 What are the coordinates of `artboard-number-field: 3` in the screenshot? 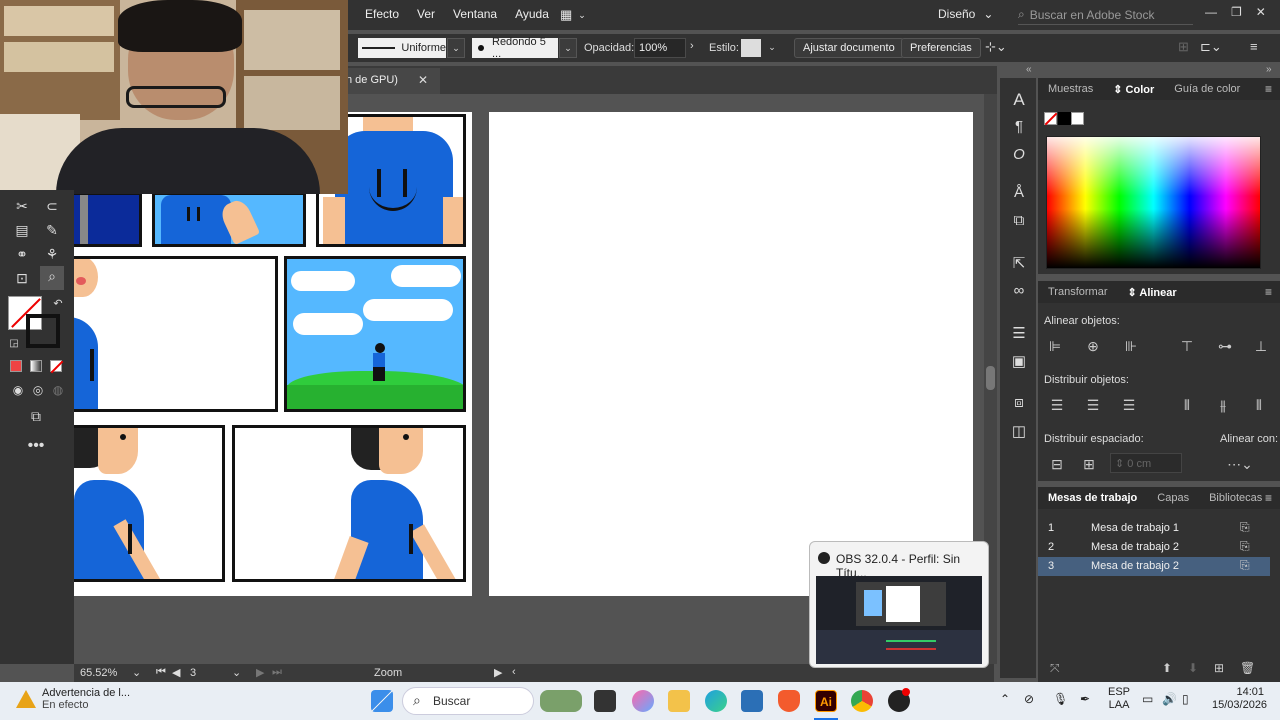 It's located at (193, 673).